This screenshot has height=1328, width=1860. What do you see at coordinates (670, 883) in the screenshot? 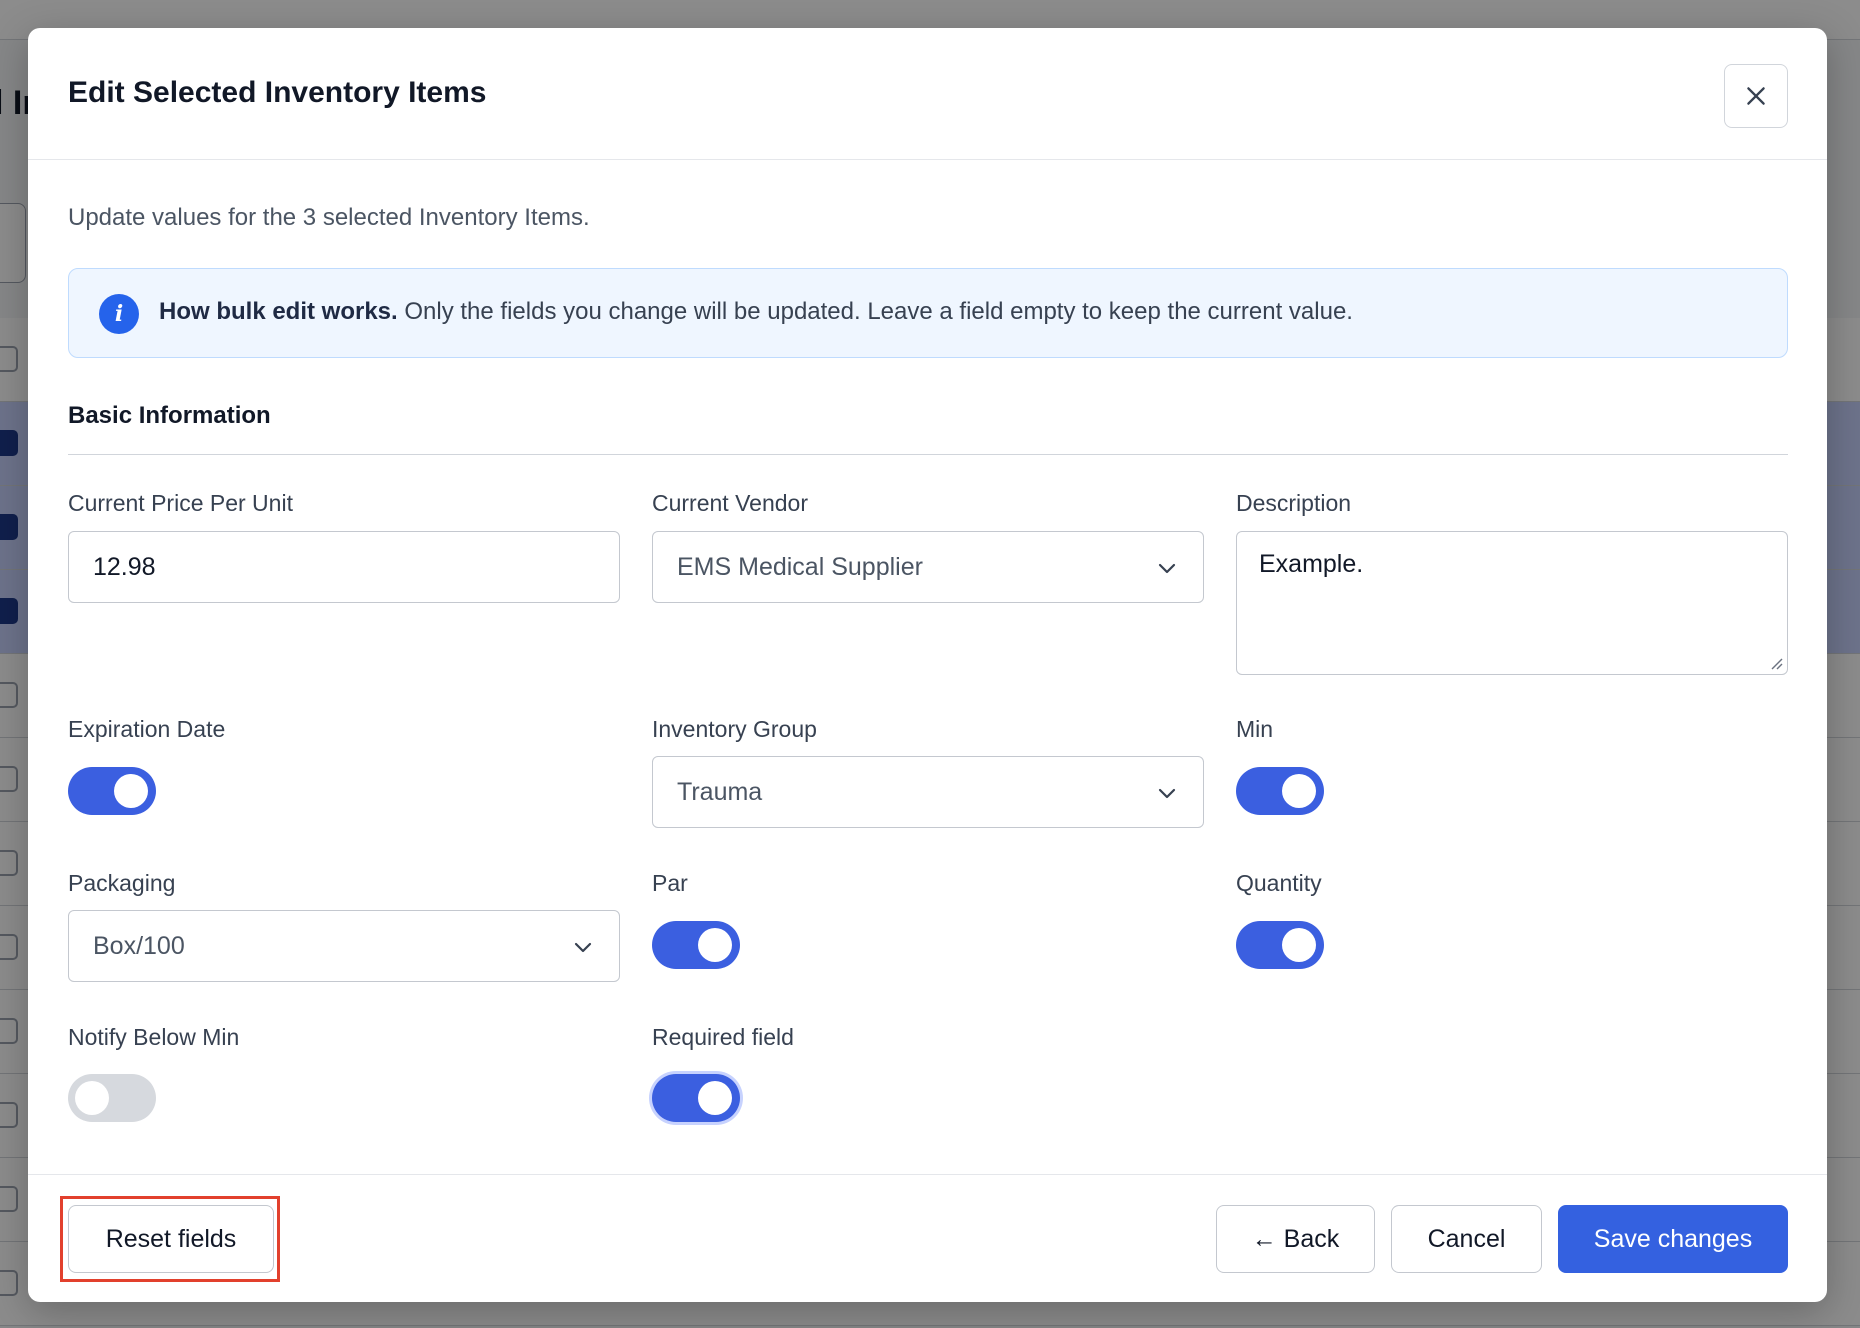
I see `par-label: Par` at bounding box center [670, 883].